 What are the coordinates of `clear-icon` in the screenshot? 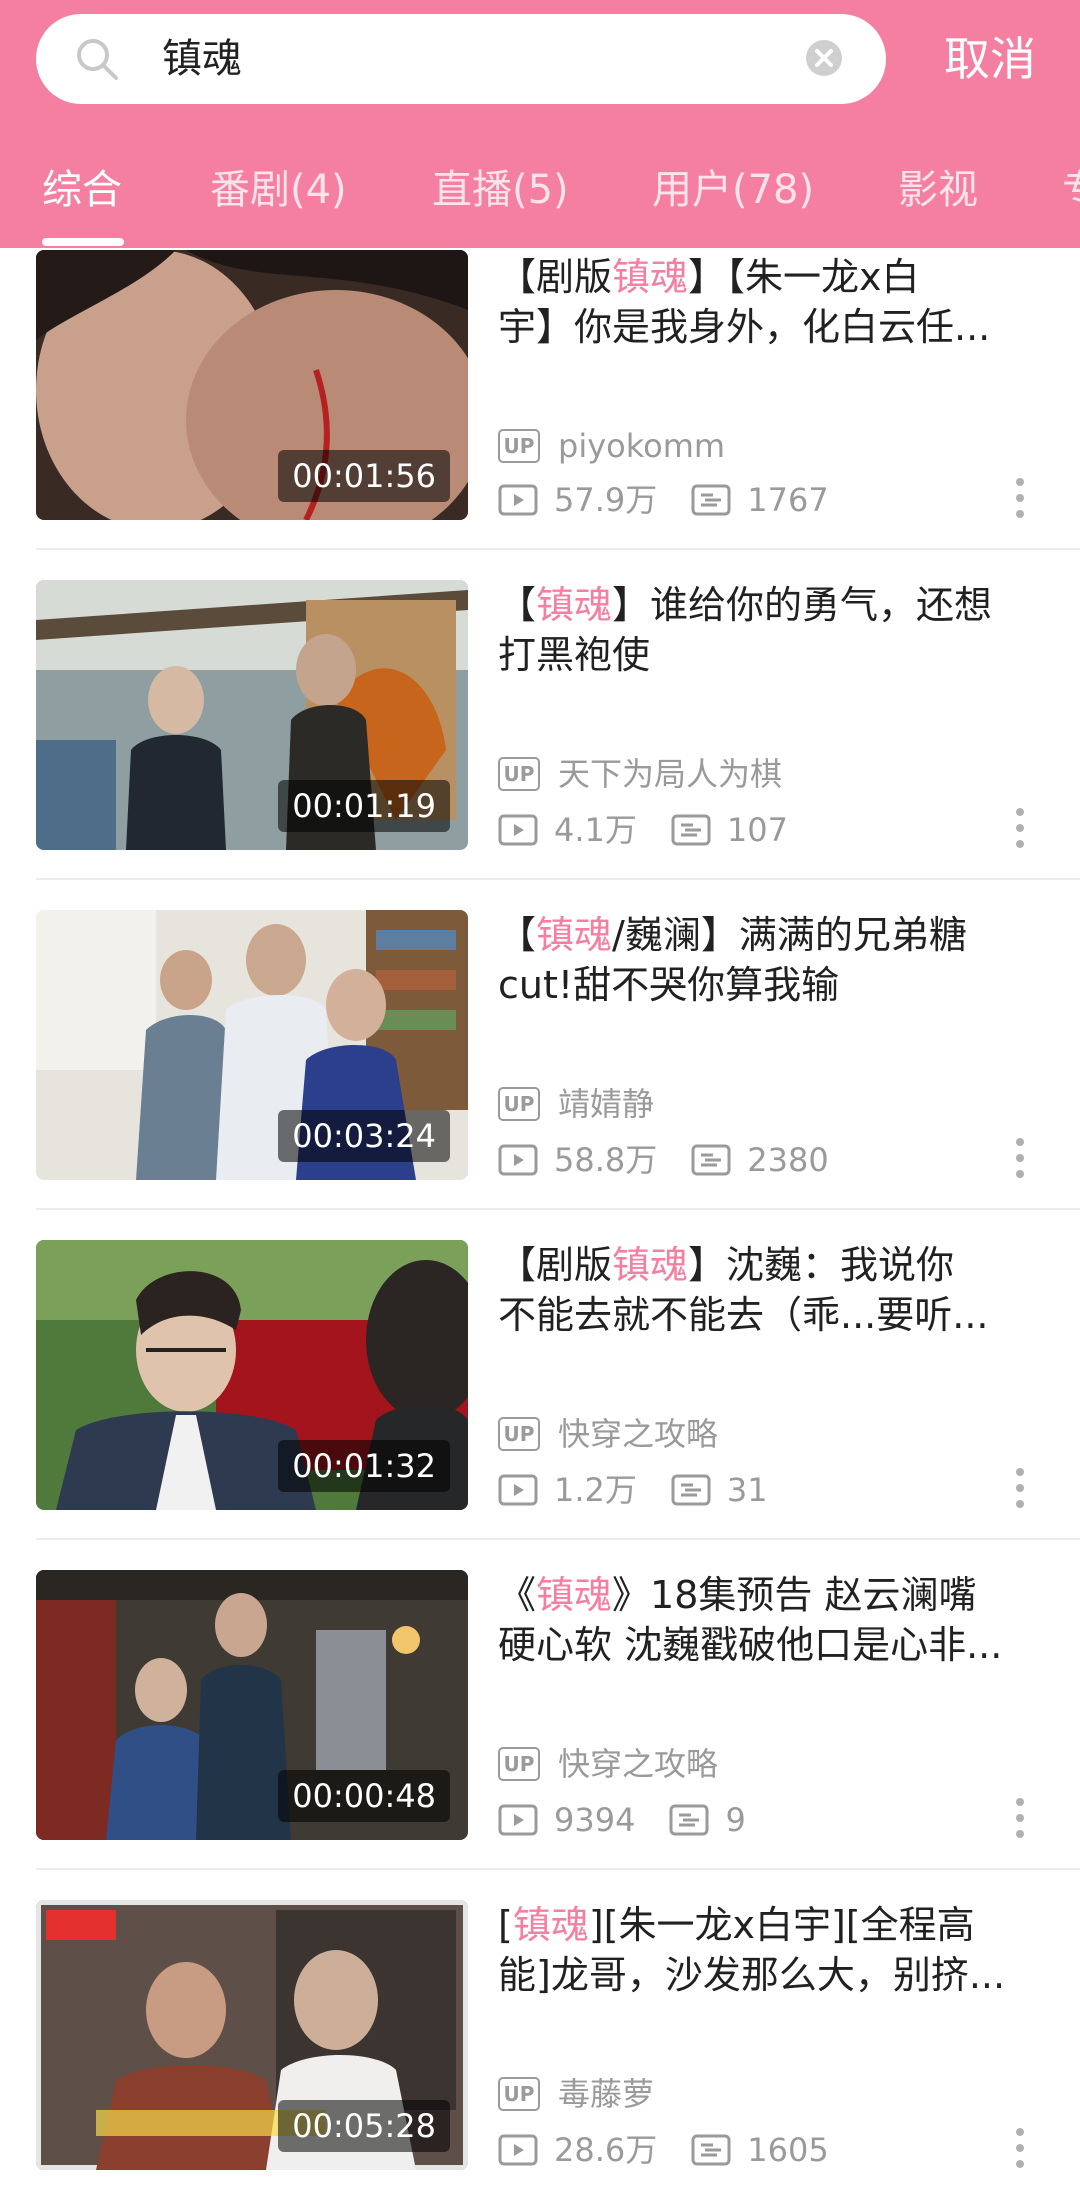 It's located at (824, 58).